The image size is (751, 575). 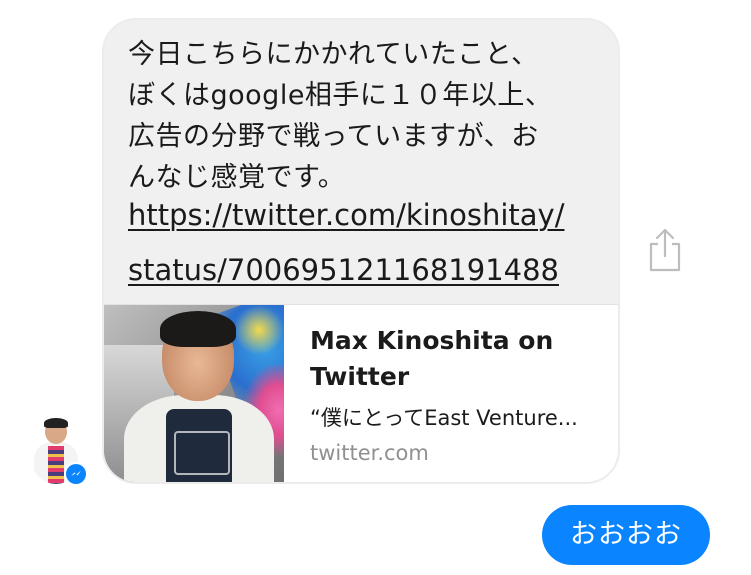 I want to click on message-link-continued: status/700695121168191488, so click(x=368, y=270).